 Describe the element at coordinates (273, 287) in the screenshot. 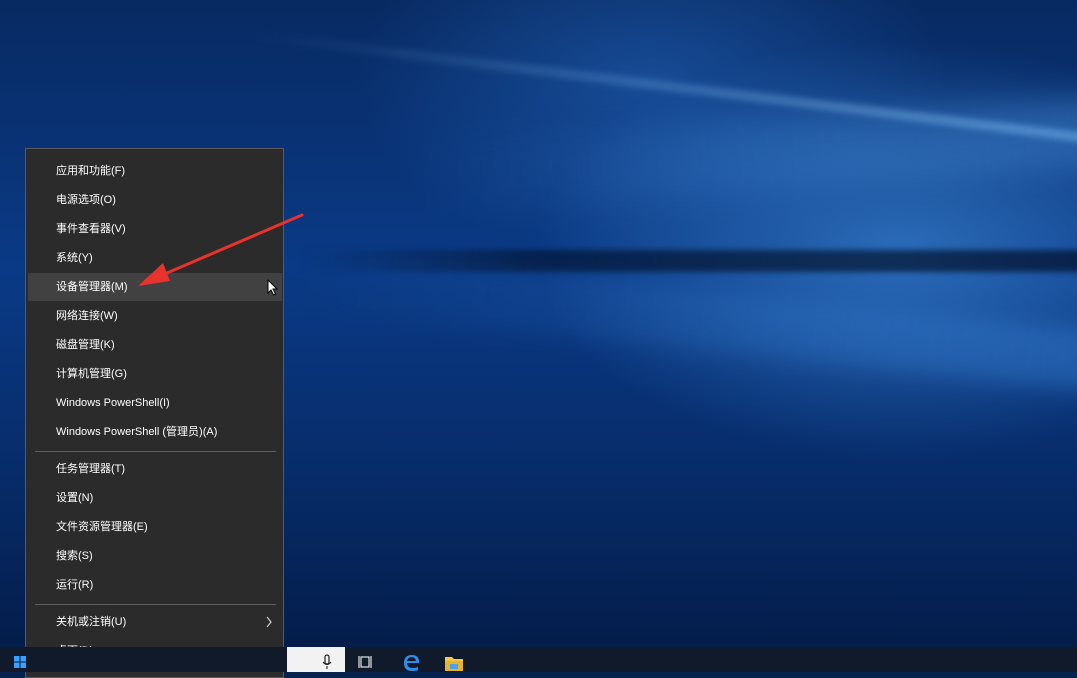

I see `mouse-cursor-icon` at that location.